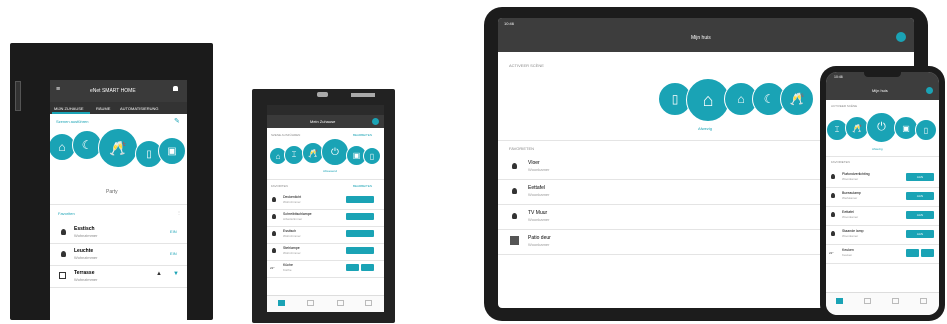 This screenshot has height=324, width=947. Describe the element at coordinates (177, 121) in the screenshot. I see `edit-icon: ✎` at that location.